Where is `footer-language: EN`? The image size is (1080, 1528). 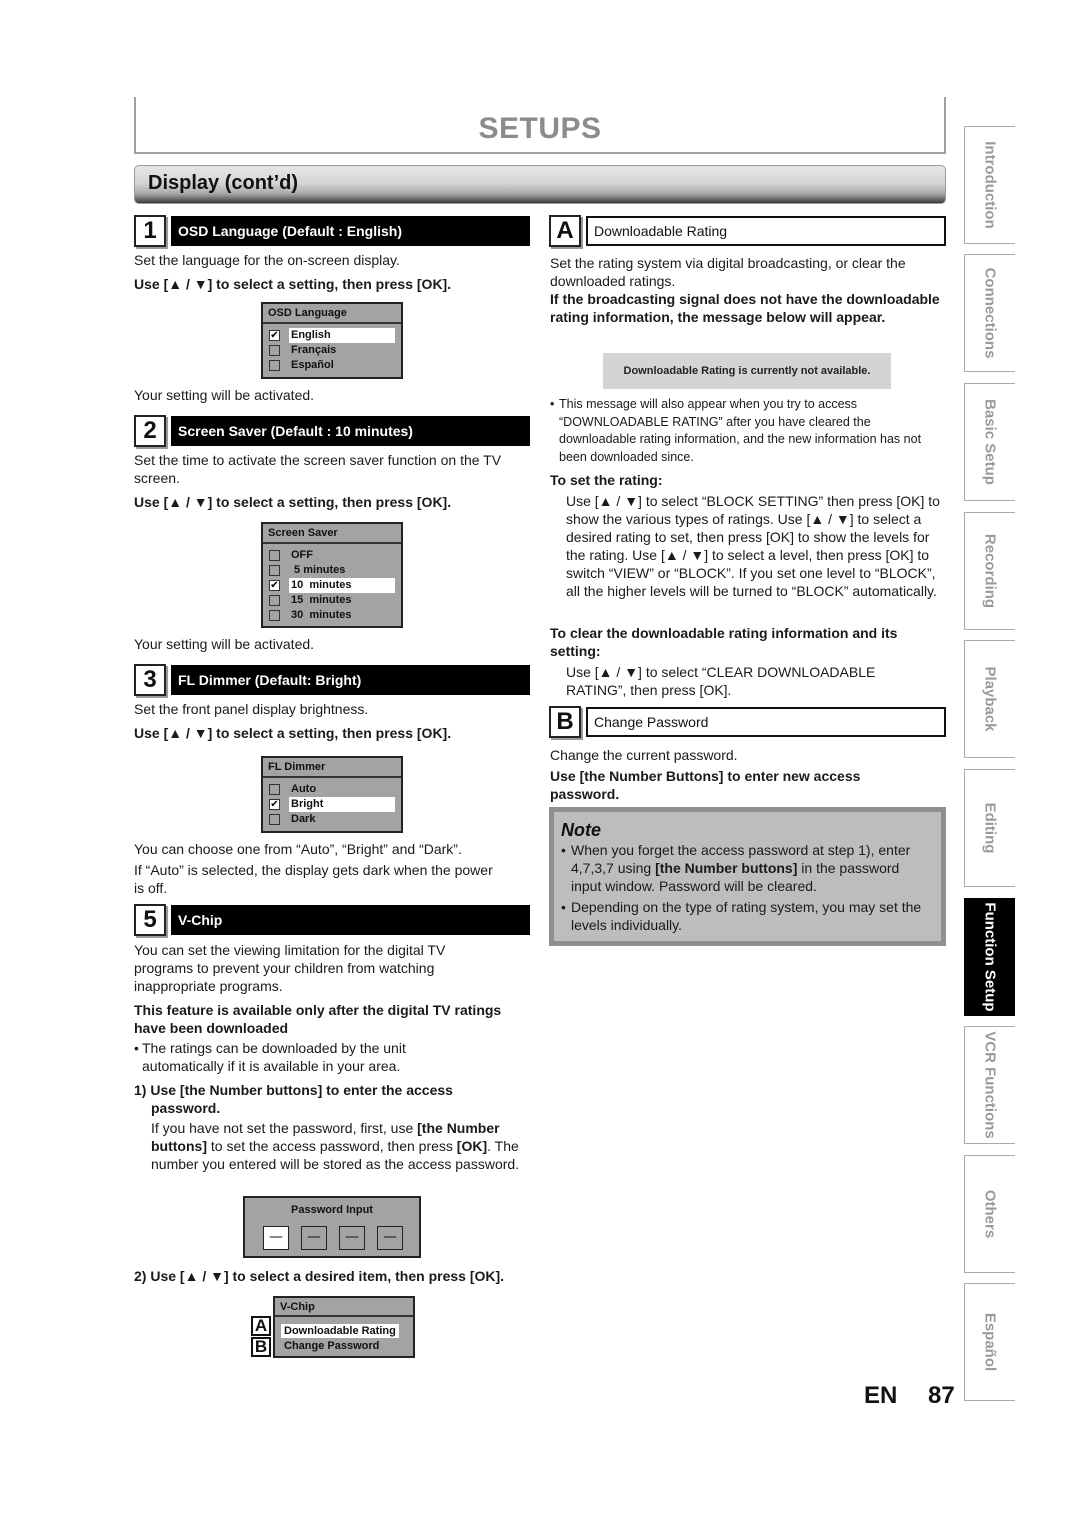 footer-language: EN is located at coordinates (881, 1395).